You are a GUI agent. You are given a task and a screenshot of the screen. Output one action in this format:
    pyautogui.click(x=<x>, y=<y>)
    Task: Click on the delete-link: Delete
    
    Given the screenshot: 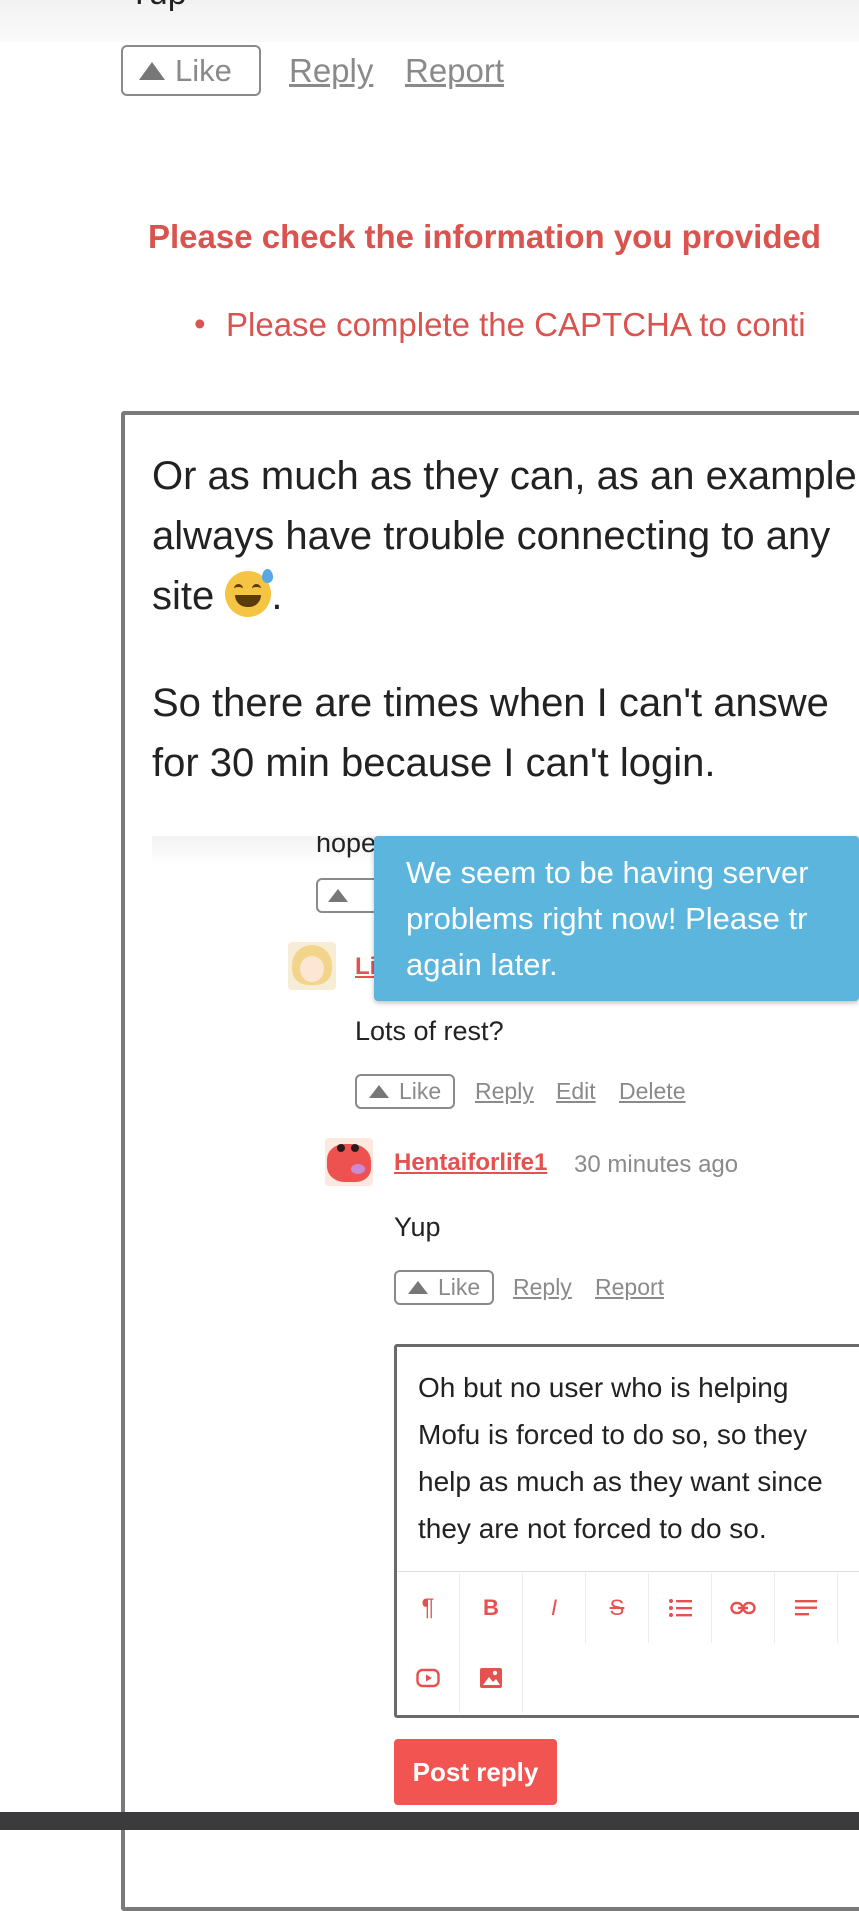 What is the action you would take?
    pyautogui.click(x=652, y=1091)
    